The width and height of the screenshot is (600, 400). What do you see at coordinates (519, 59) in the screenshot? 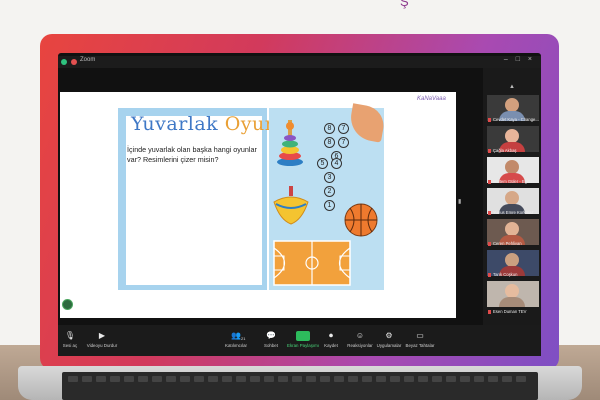
I see `window-controls: – □ ×` at bounding box center [519, 59].